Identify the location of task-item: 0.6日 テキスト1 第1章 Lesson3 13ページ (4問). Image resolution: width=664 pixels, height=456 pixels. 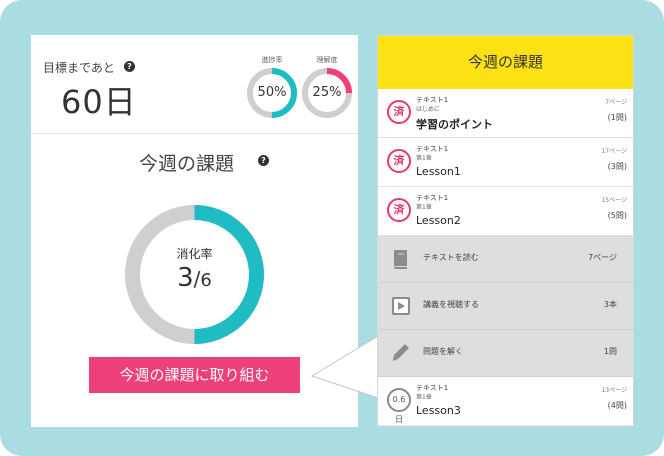
(505, 401).